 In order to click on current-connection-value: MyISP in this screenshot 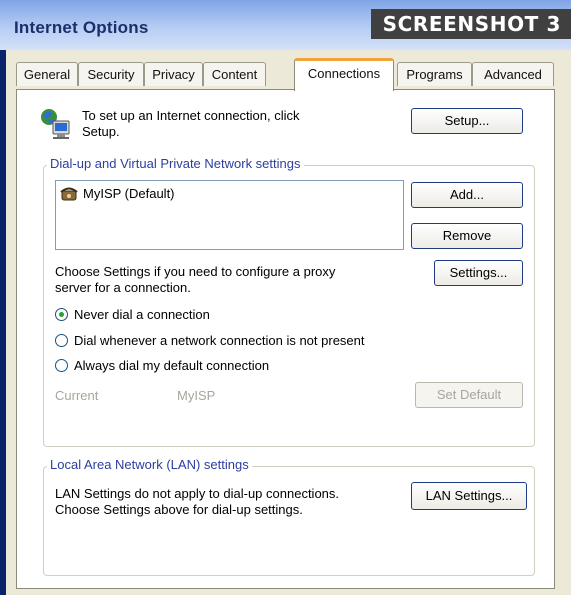, I will do `click(196, 395)`.